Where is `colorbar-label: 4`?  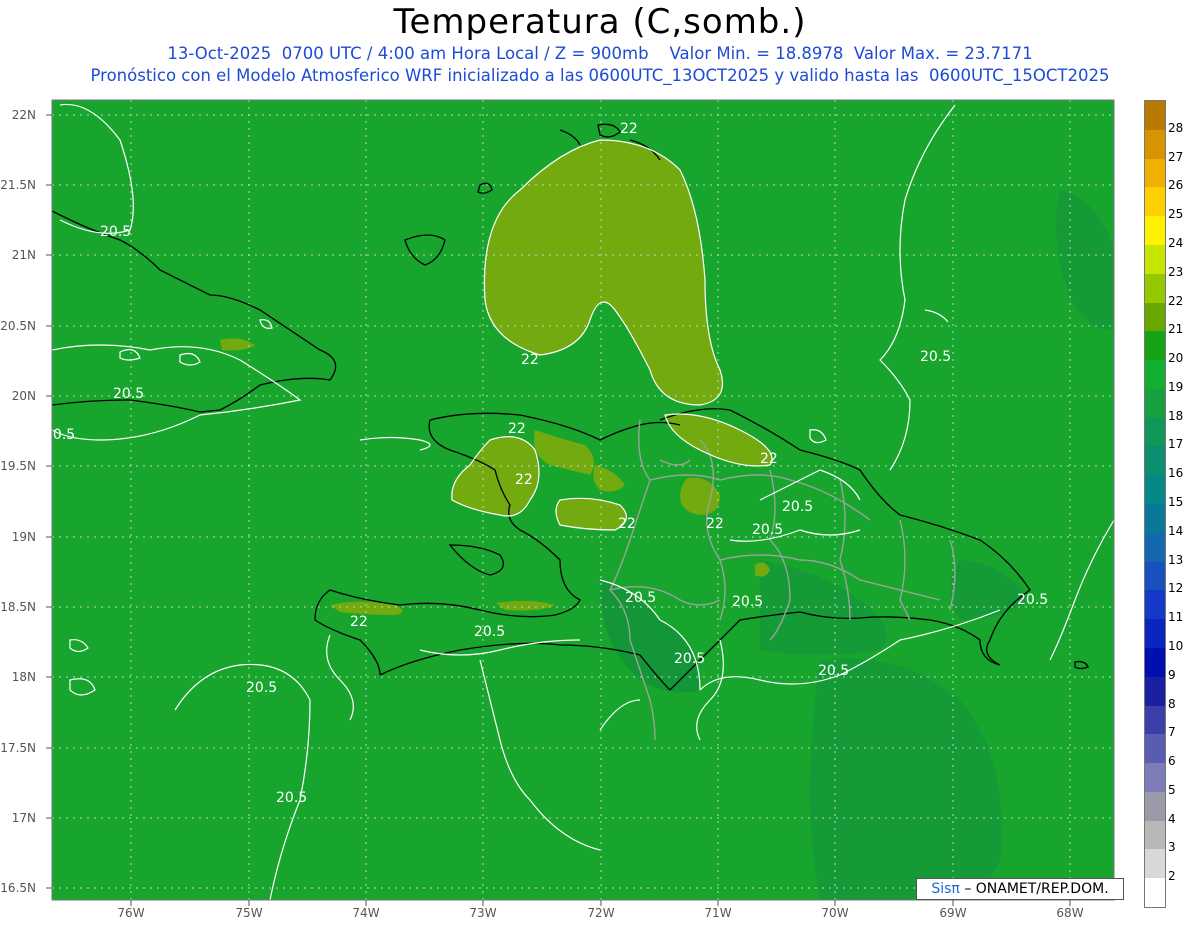 colorbar-label: 4 is located at coordinates (1172, 818).